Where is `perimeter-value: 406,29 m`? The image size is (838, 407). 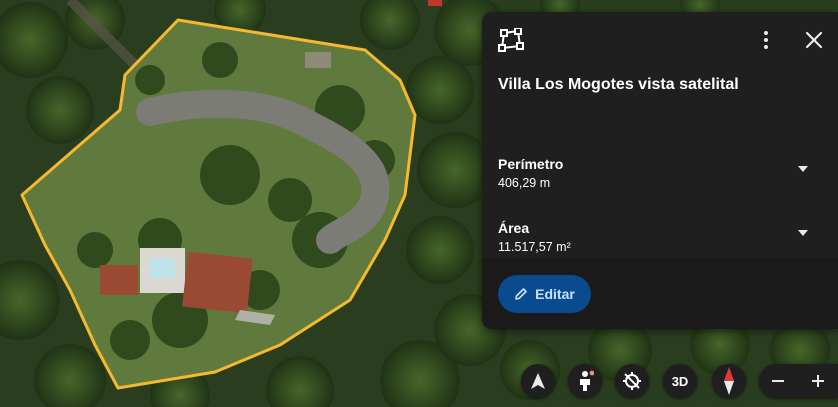
perimeter-value: 406,29 m is located at coordinates (524, 183).